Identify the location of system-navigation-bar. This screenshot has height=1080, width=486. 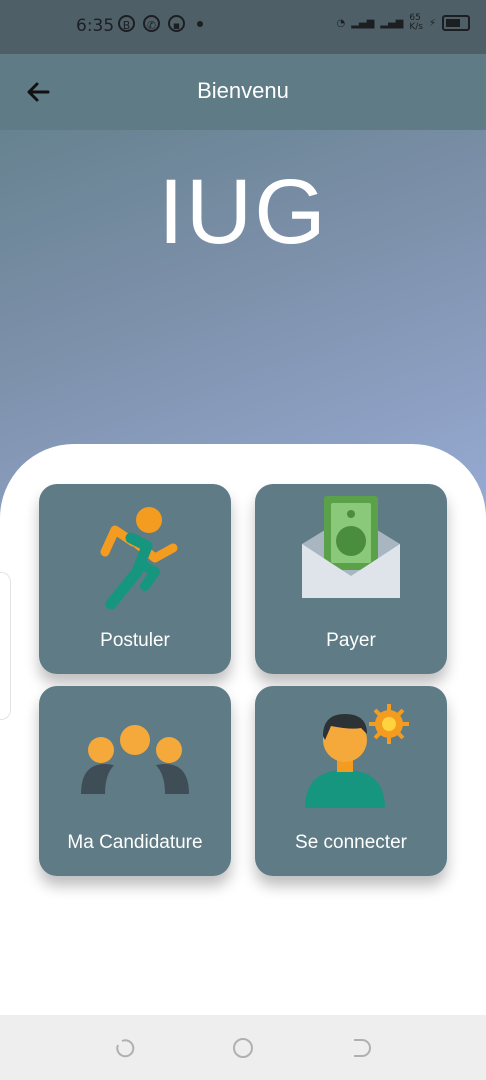
(243, 1047).